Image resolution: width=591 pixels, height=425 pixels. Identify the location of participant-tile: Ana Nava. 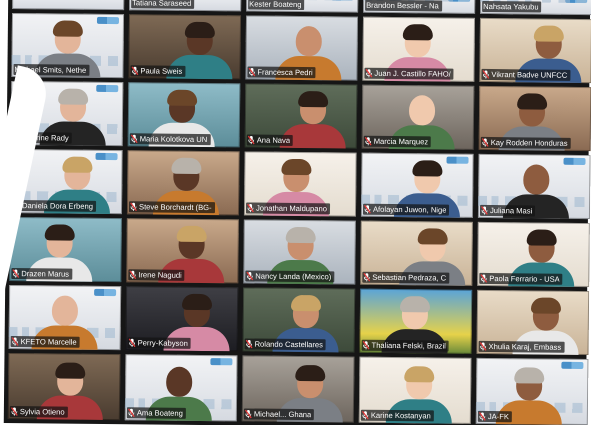
(301, 116).